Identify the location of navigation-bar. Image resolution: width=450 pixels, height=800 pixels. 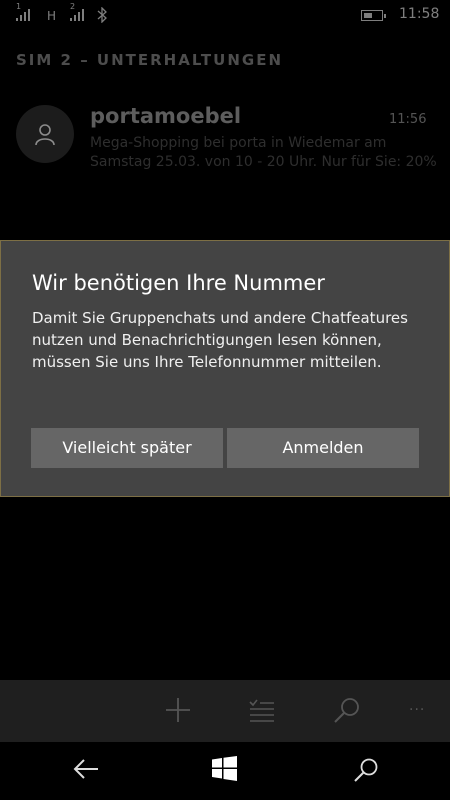
(225, 771).